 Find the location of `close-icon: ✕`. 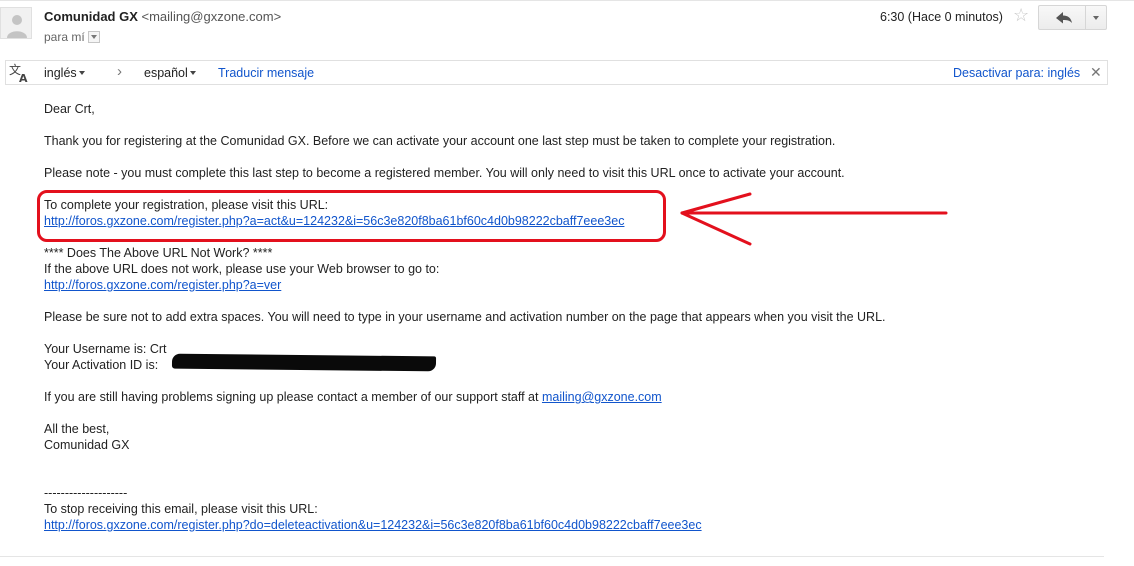

close-icon: ✕ is located at coordinates (1096, 72).